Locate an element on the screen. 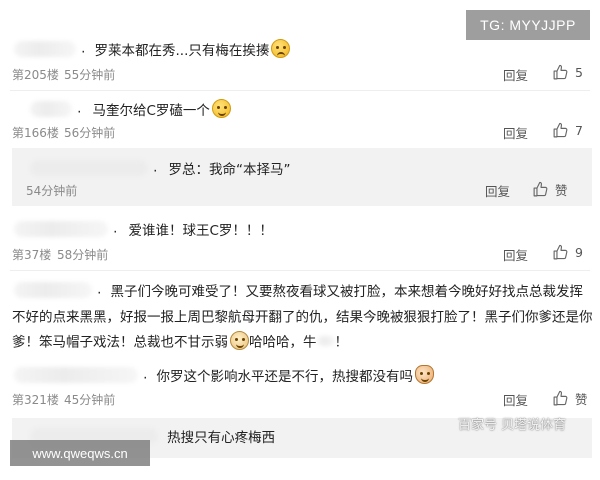 This screenshot has height=480, width=600. comment-floor: 第166楼 is located at coordinates (35, 133).